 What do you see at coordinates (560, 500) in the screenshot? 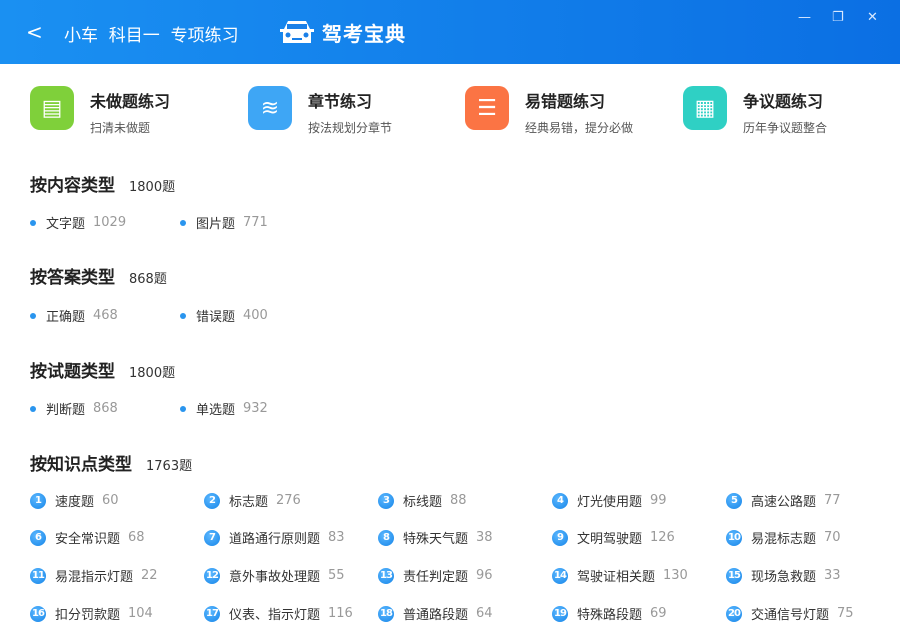
I see `number-badge-icon: 4` at bounding box center [560, 500].